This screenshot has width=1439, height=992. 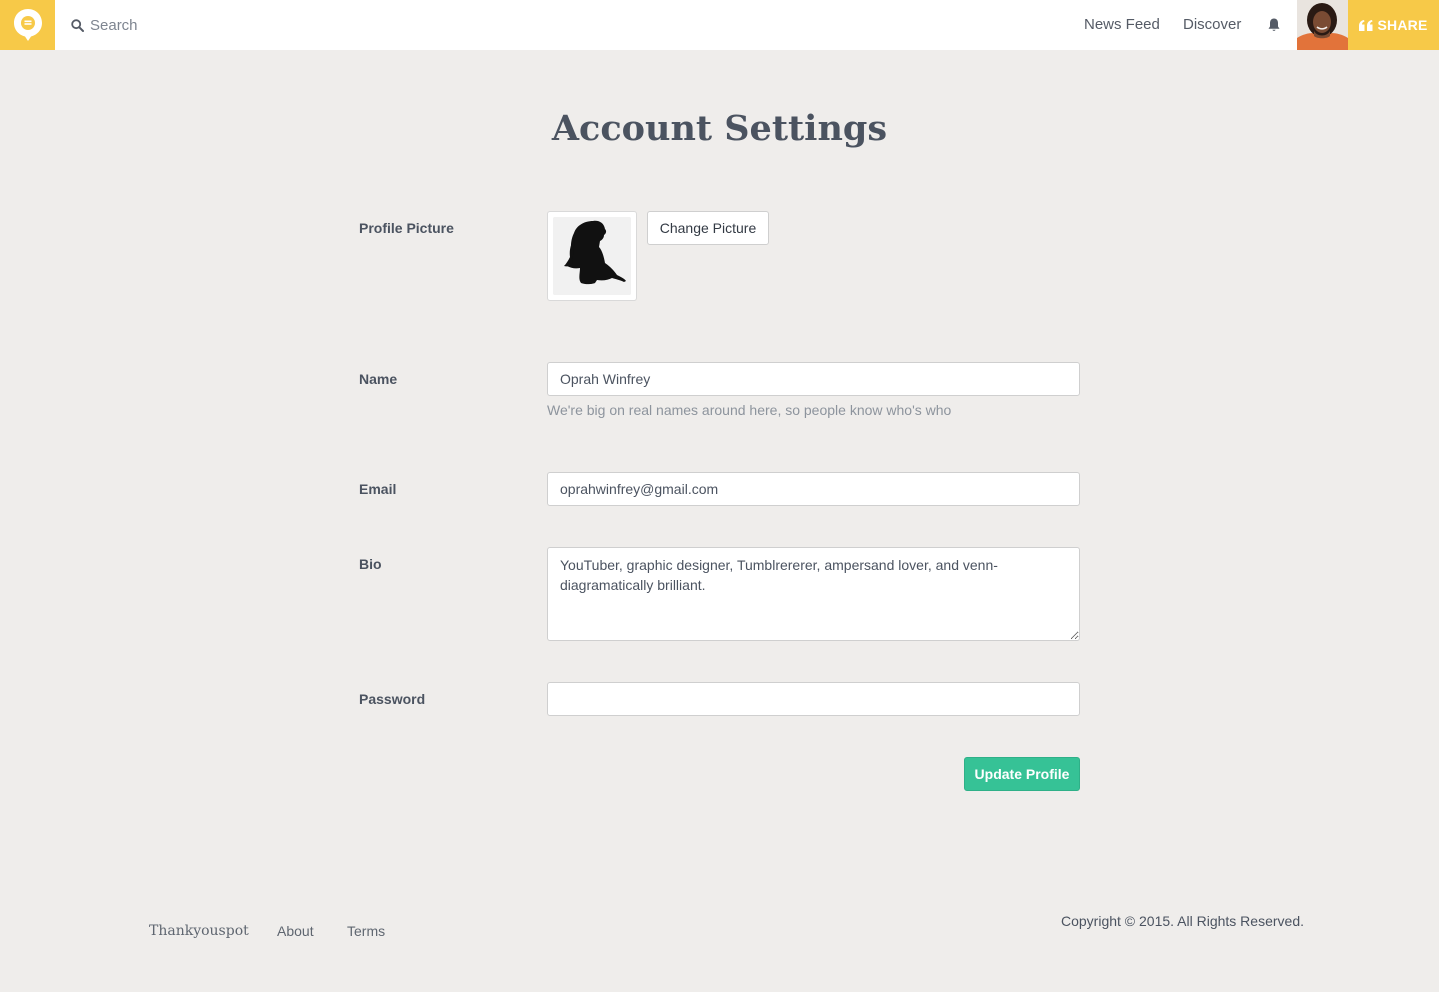 What do you see at coordinates (813, 379) in the screenshot?
I see `name-input` at bounding box center [813, 379].